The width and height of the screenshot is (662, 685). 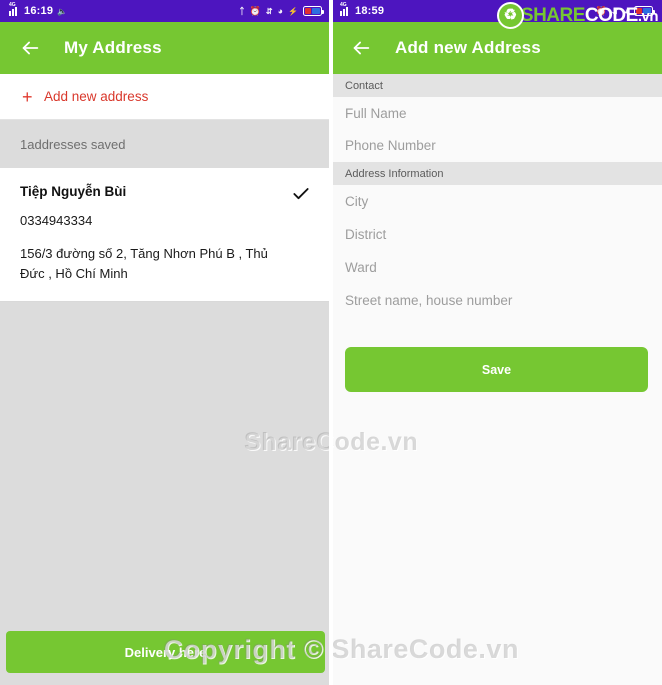 I want to click on clock-label: 16:19, so click(x=39, y=11).